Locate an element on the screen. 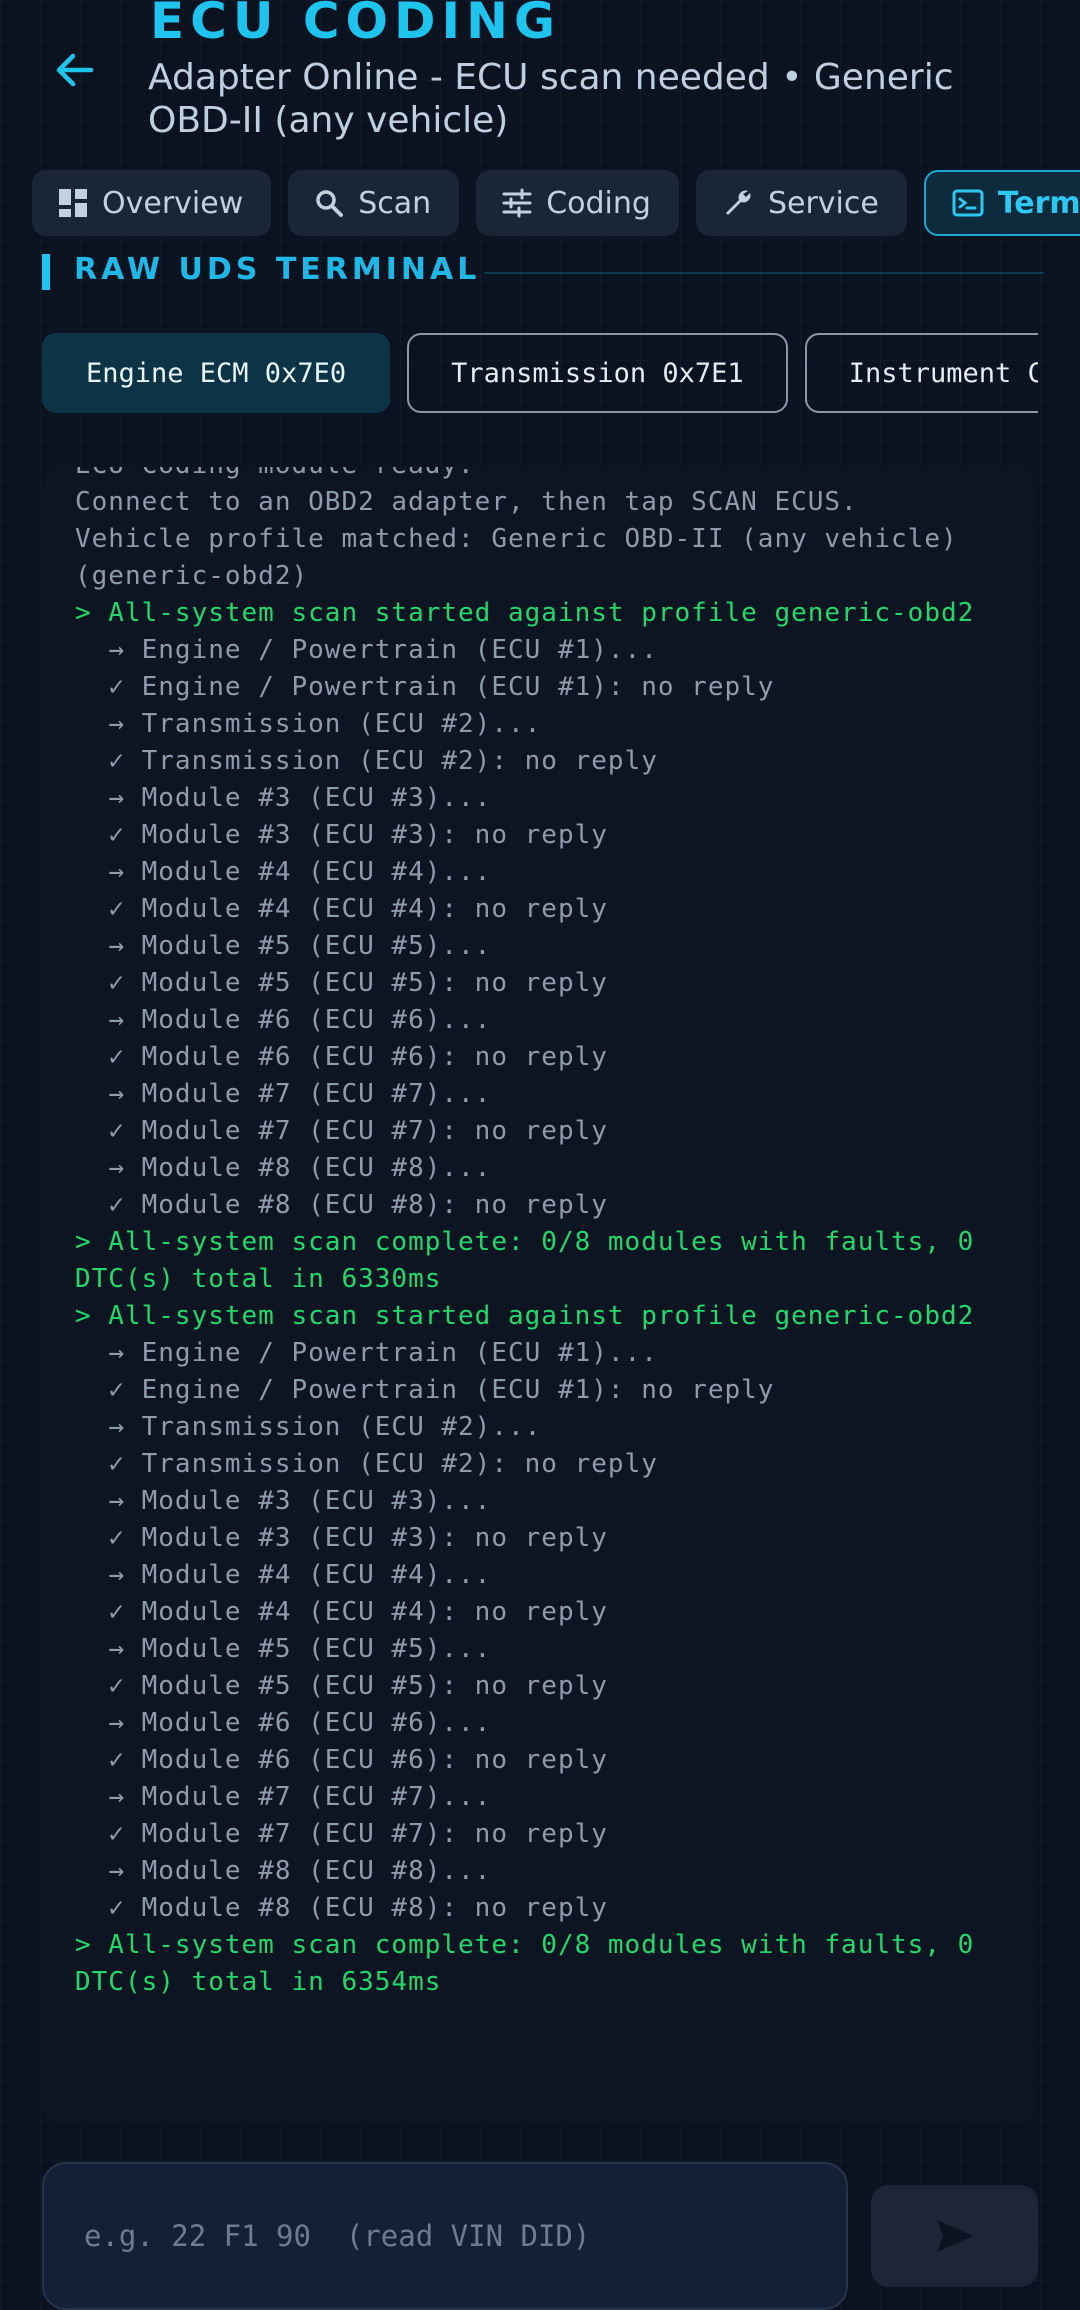 This screenshot has height=2310, width=1080. ecu-chip-engine: Engine ECM 0x7E0 is located at coordinates (216, 373).